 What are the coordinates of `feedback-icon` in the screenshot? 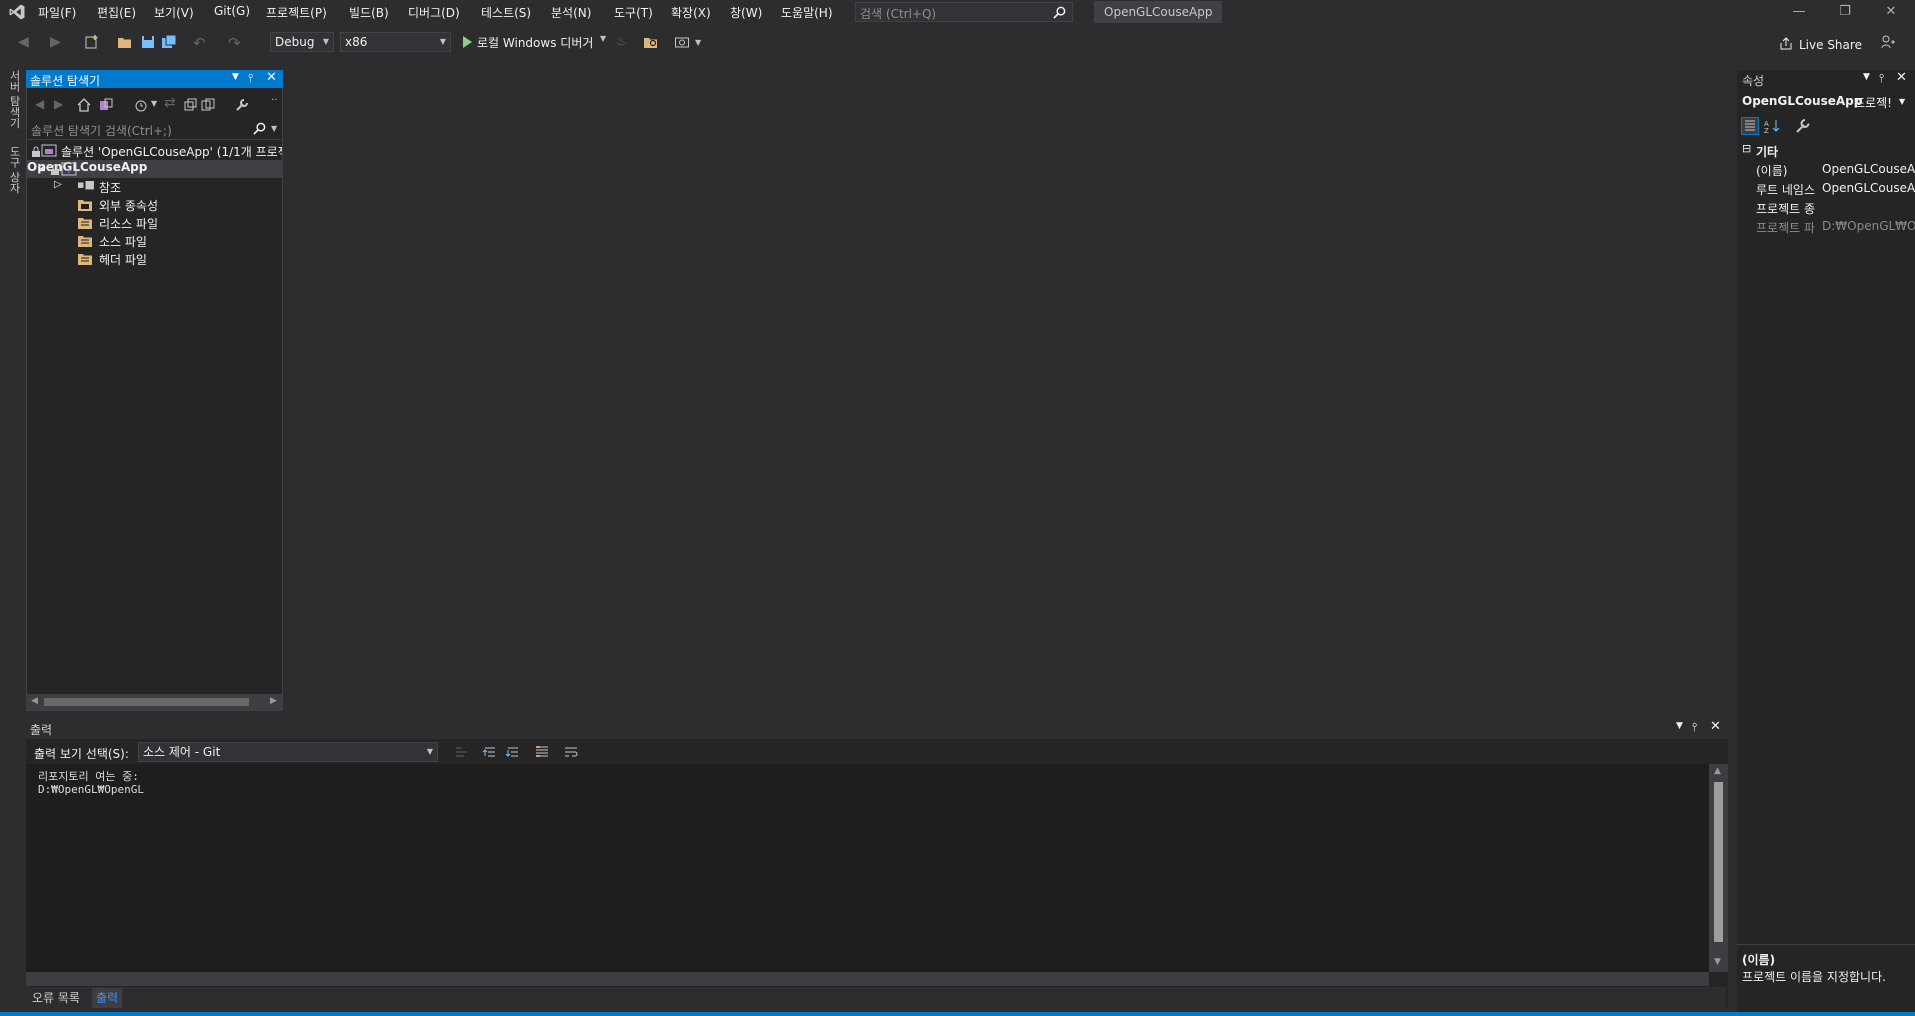 It's located at (1888, 42).